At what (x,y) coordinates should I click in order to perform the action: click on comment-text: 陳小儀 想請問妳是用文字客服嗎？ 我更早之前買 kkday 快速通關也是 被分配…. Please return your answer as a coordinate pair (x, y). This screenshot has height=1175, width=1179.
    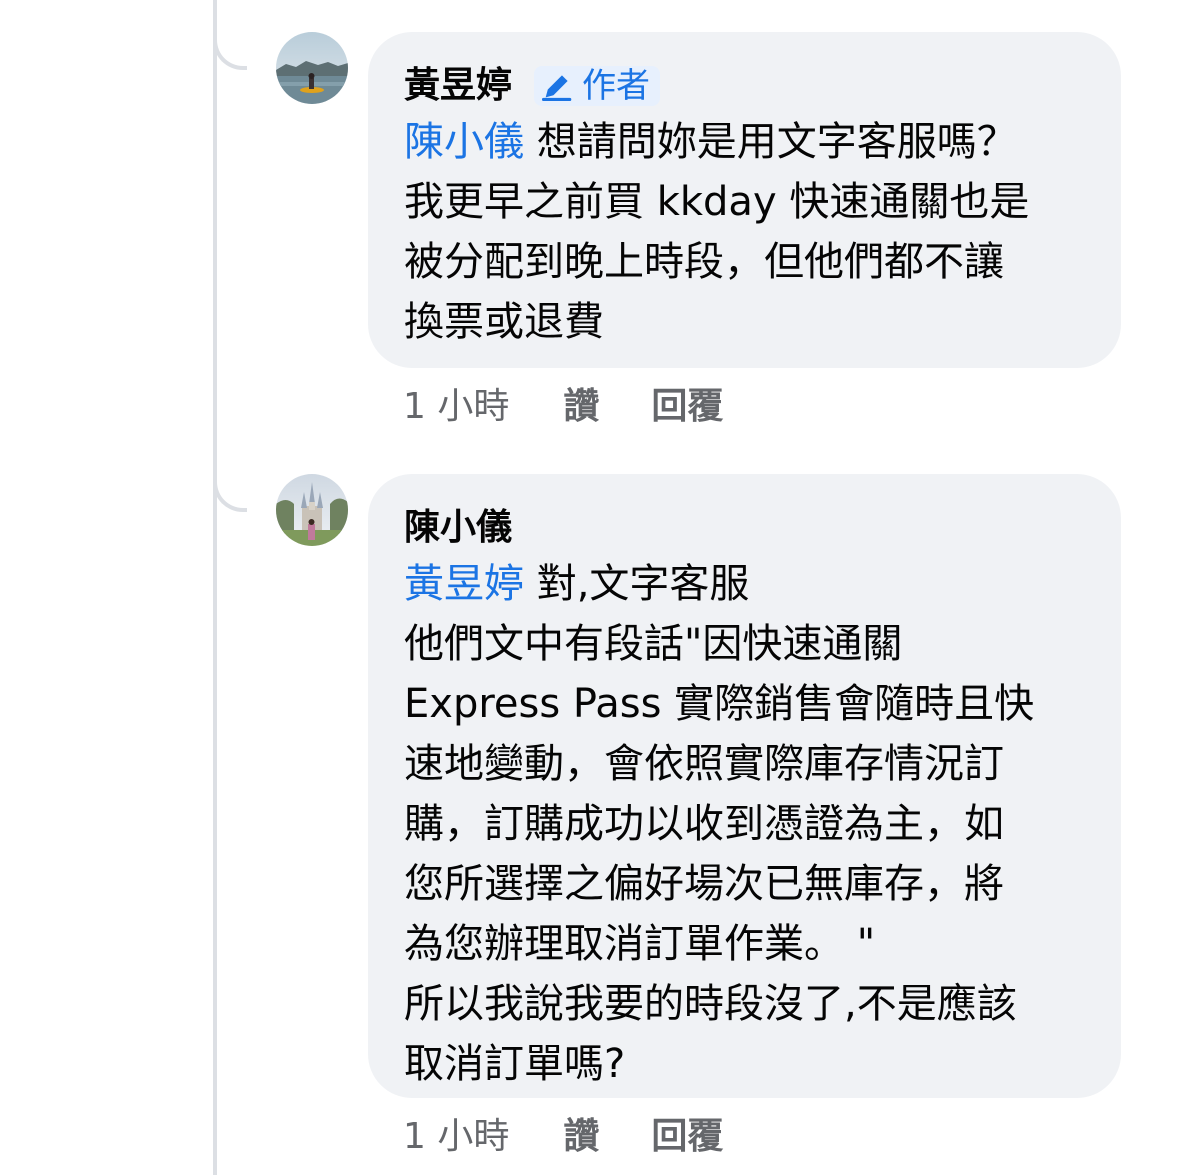
    Looking at the image, I should click on (744, 232).